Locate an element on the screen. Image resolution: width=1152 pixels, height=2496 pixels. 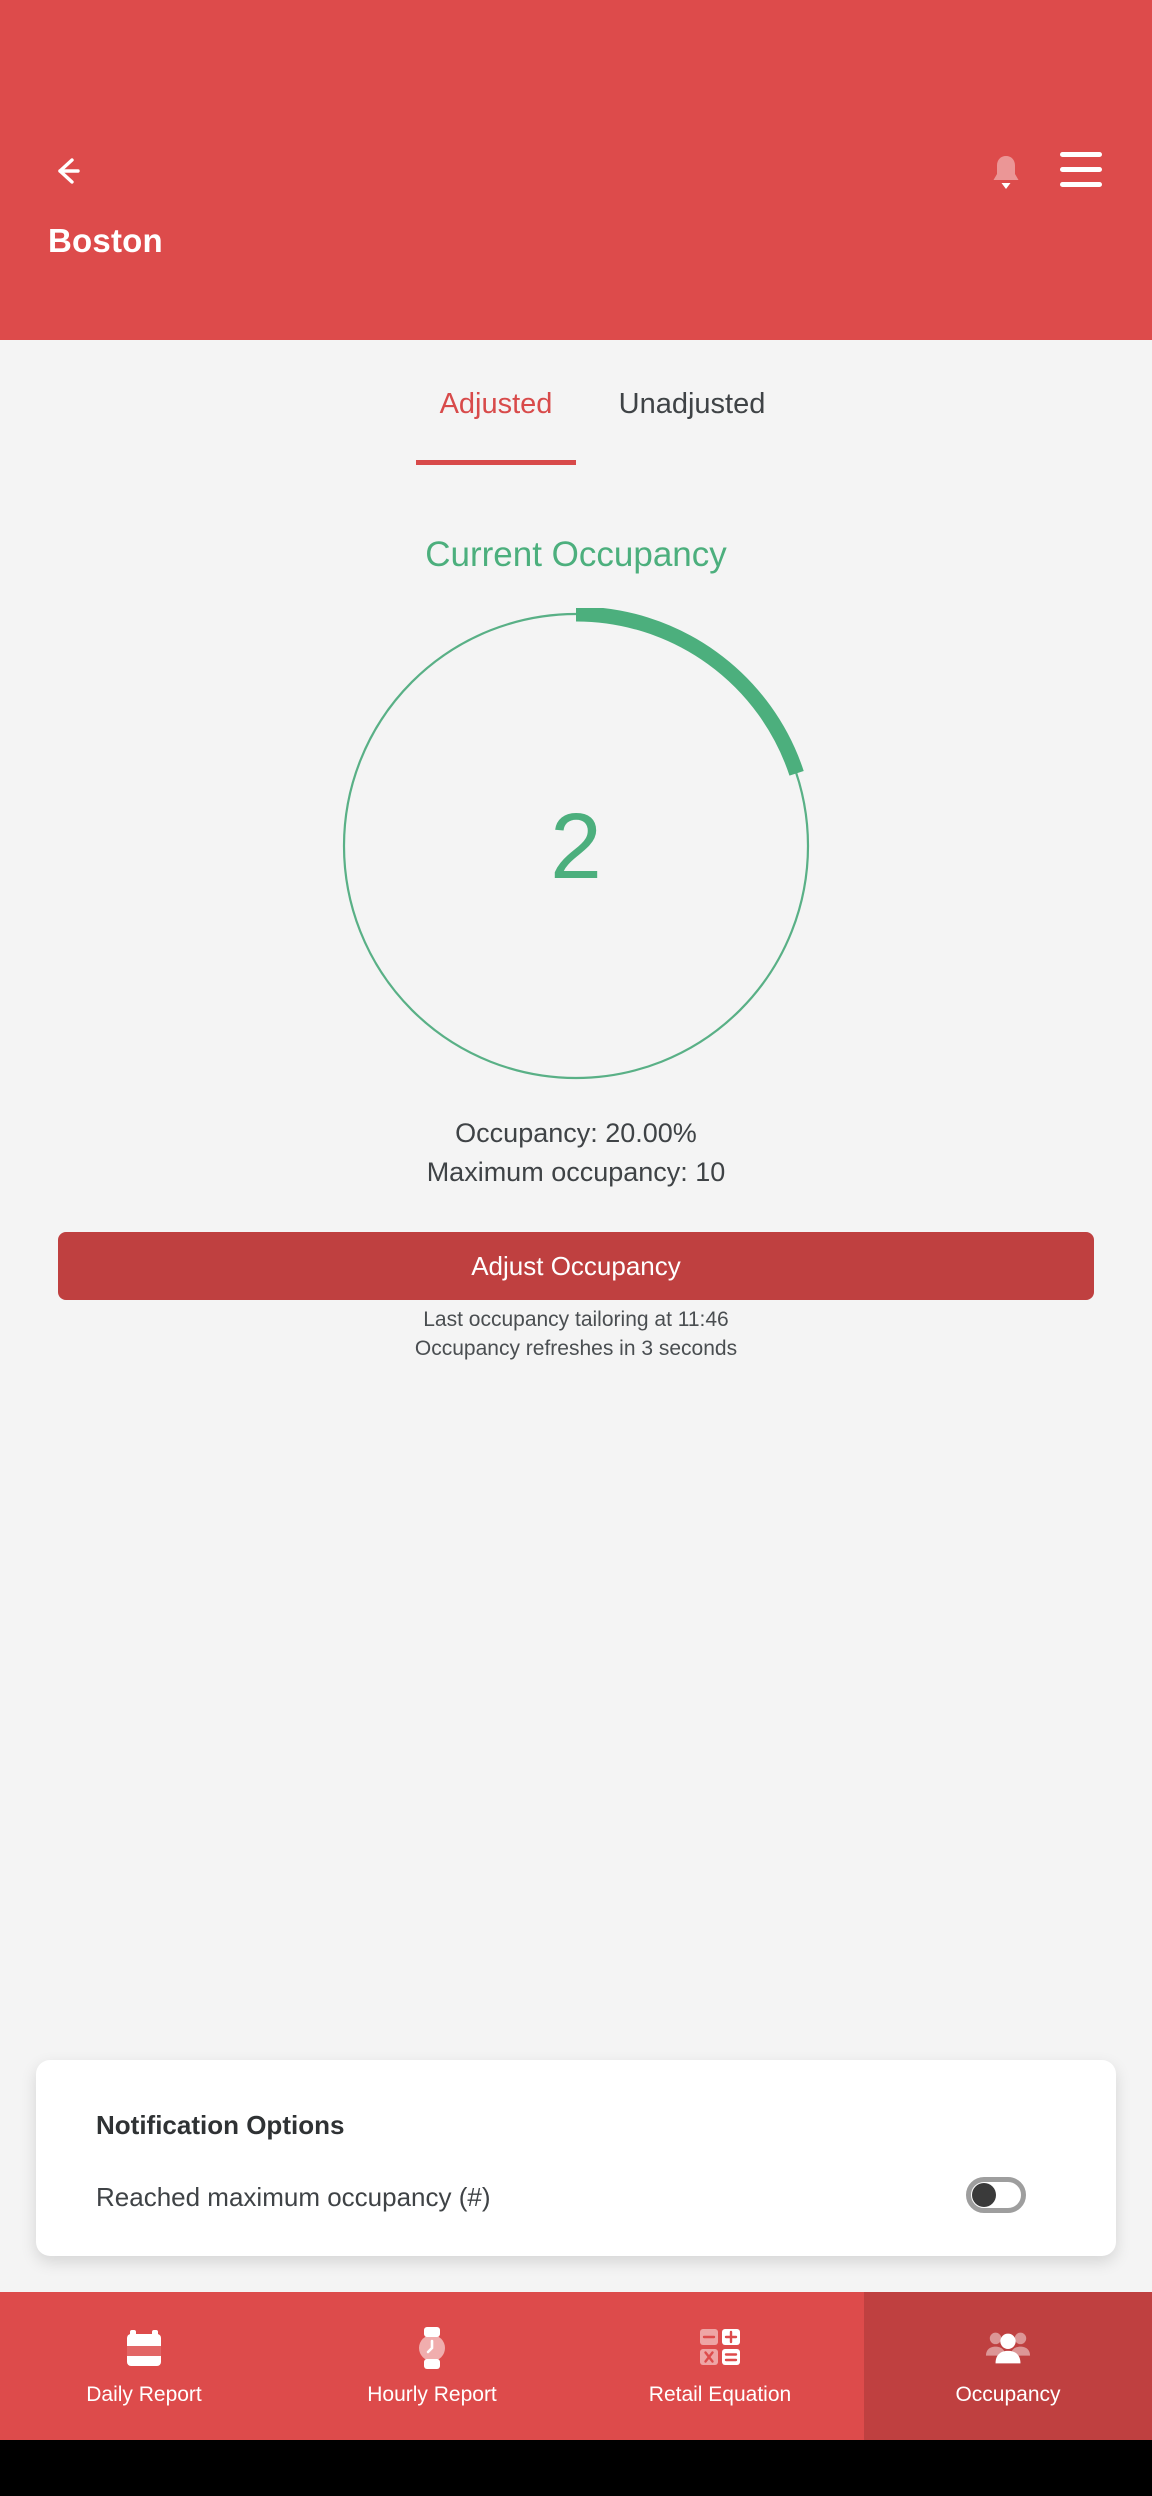
tab-bar: Adjusted Unadjusted is located at coordinates (576, 404).